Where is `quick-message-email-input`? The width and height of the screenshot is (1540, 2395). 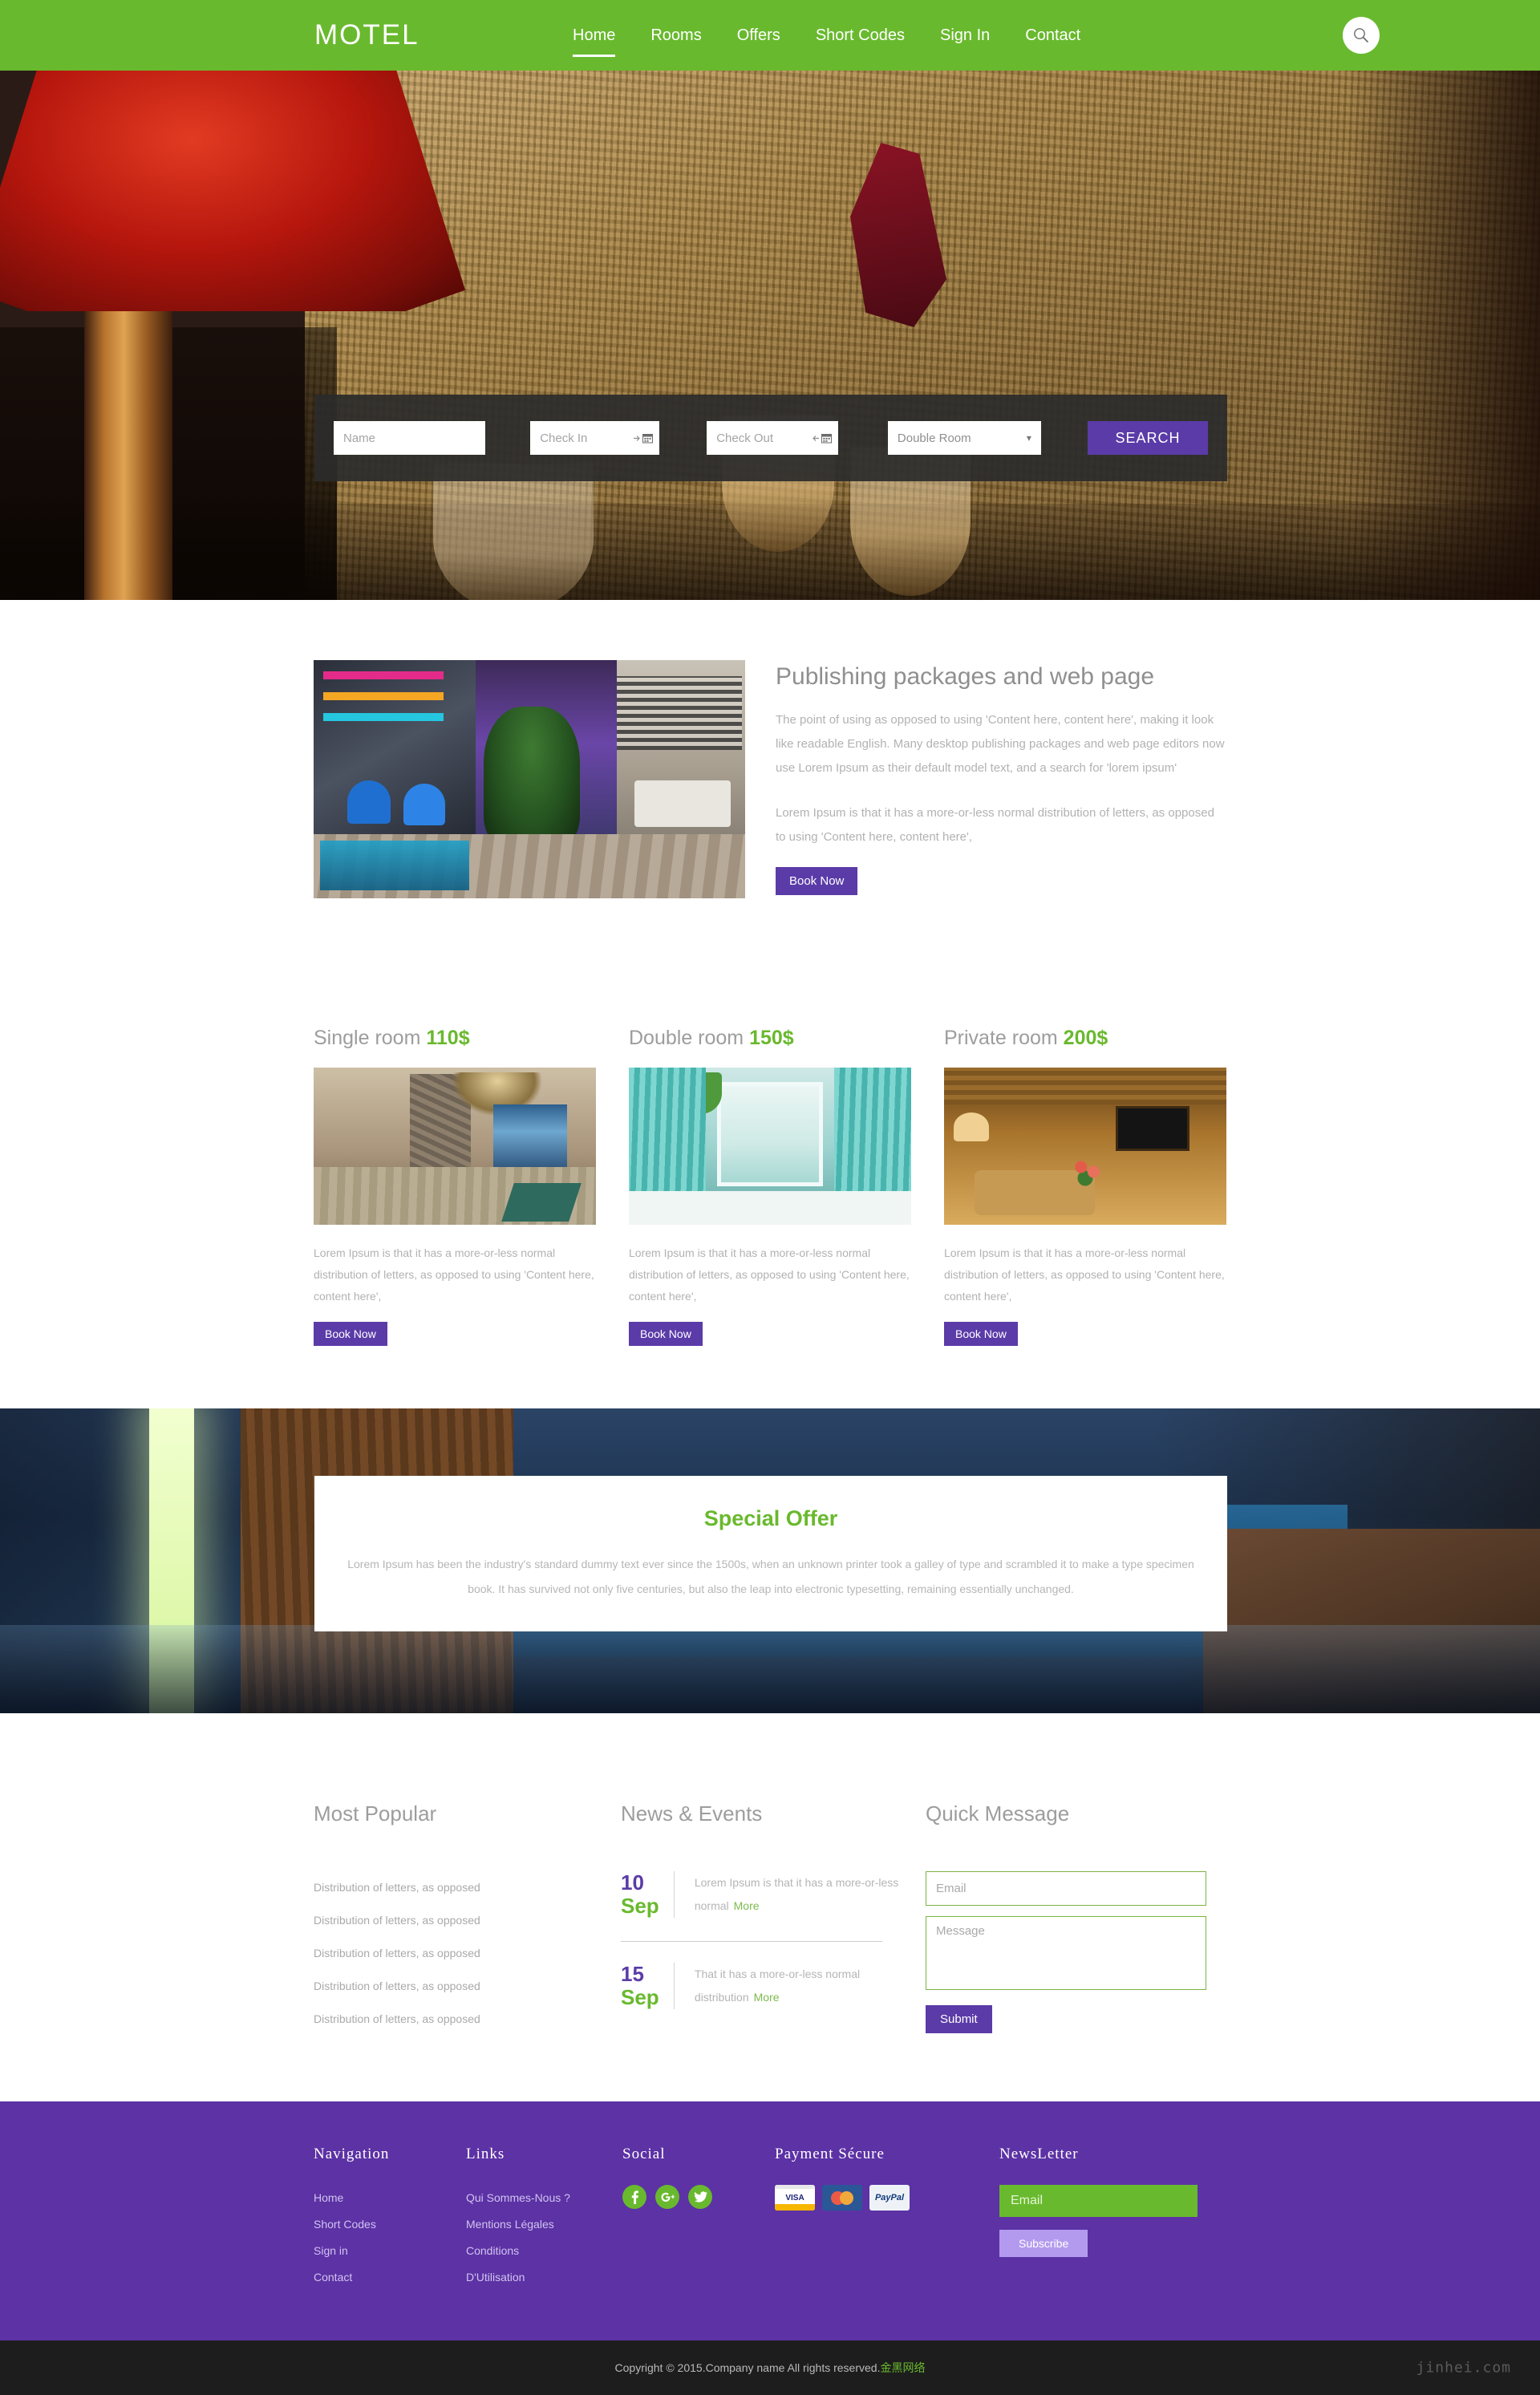 quick-message-email-input is located at coordinates (1066, 1888).